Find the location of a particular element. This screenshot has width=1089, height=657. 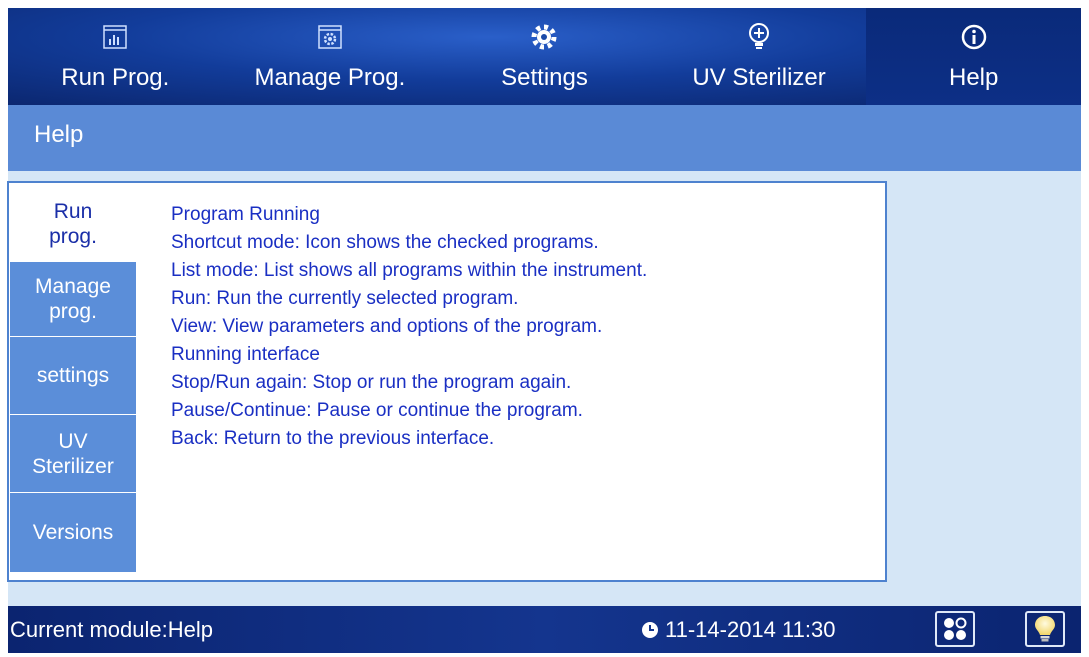

tab-uv-sterilizer: UV Sterilizer is located at coordinates (73, 454).